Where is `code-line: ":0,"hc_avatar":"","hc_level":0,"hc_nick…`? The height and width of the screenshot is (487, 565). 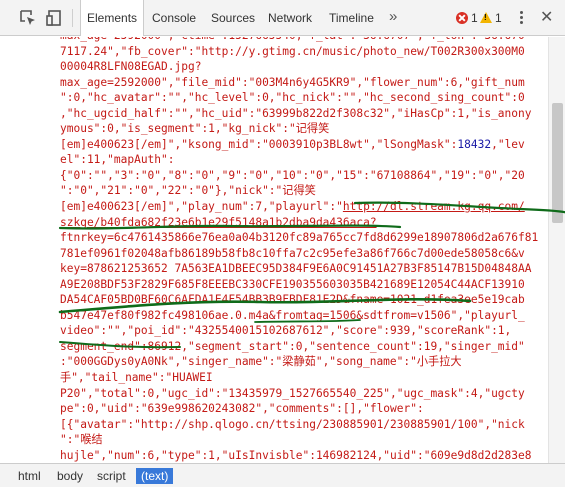
code-line: ":0,"hc_avatar":"","hc_level":0,"hc_nick… is located at coordinates (274, 98).